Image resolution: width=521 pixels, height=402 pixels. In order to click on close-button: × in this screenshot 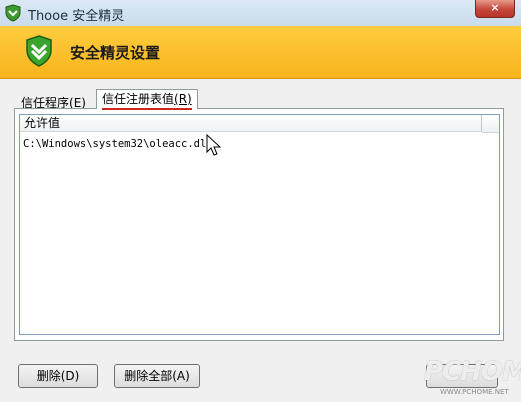, I will do `click(495, 9)`.